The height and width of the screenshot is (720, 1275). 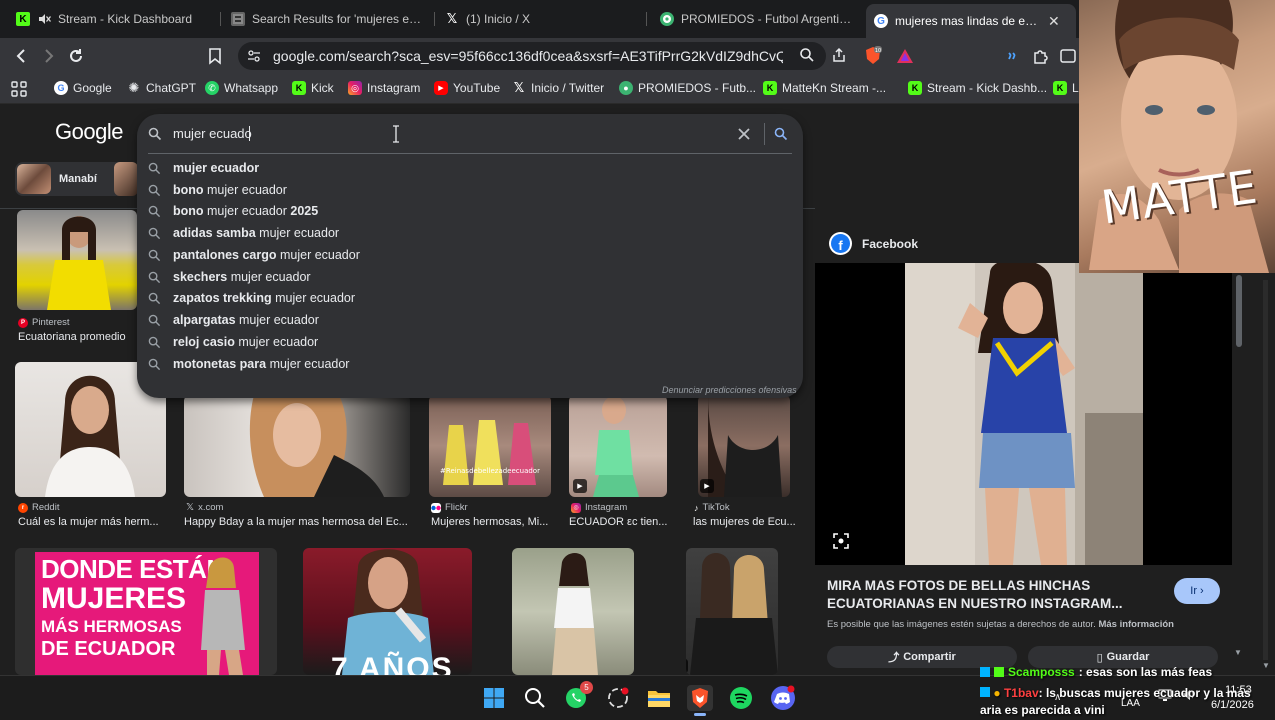 What do you see at coordinates (89, 132) in the screenshot?
I see `google-logo: Google` at bounding box center [89, 132].